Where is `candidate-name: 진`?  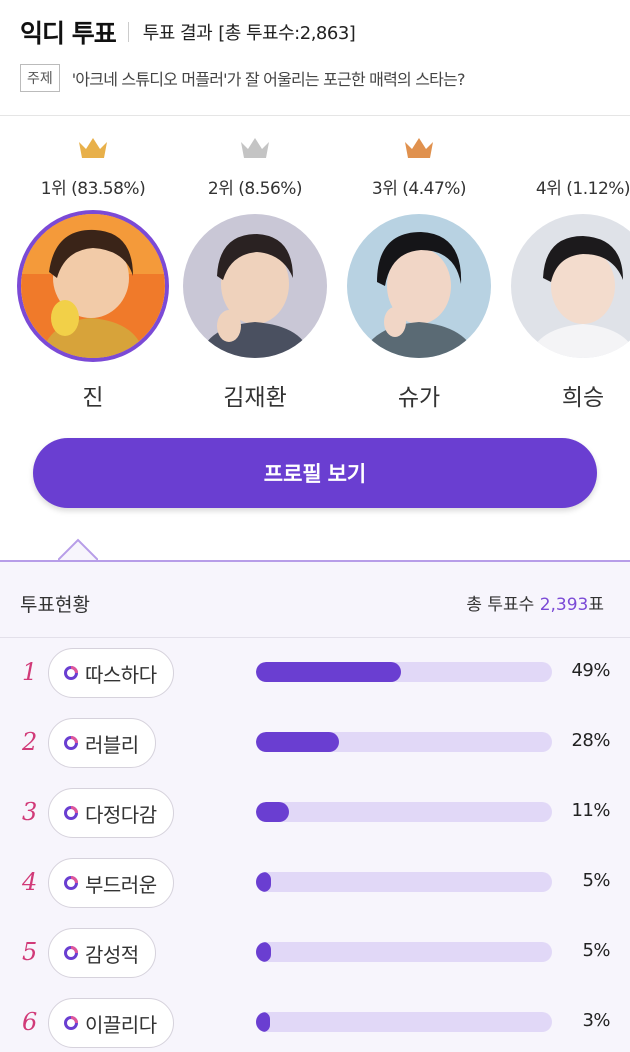 candidate-name: 진 is located at coordinates (93, 398).